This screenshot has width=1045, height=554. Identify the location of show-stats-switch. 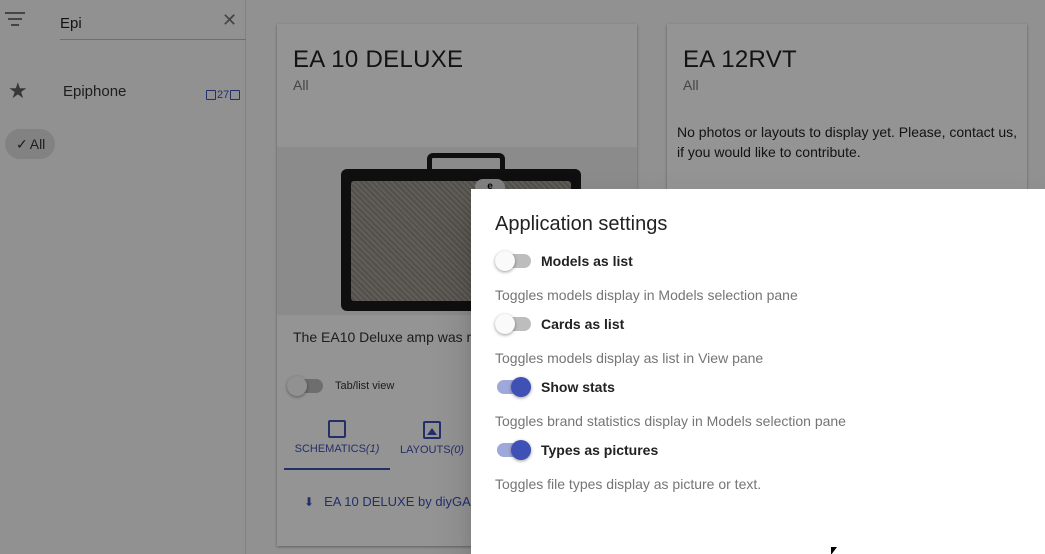
(513, 387).